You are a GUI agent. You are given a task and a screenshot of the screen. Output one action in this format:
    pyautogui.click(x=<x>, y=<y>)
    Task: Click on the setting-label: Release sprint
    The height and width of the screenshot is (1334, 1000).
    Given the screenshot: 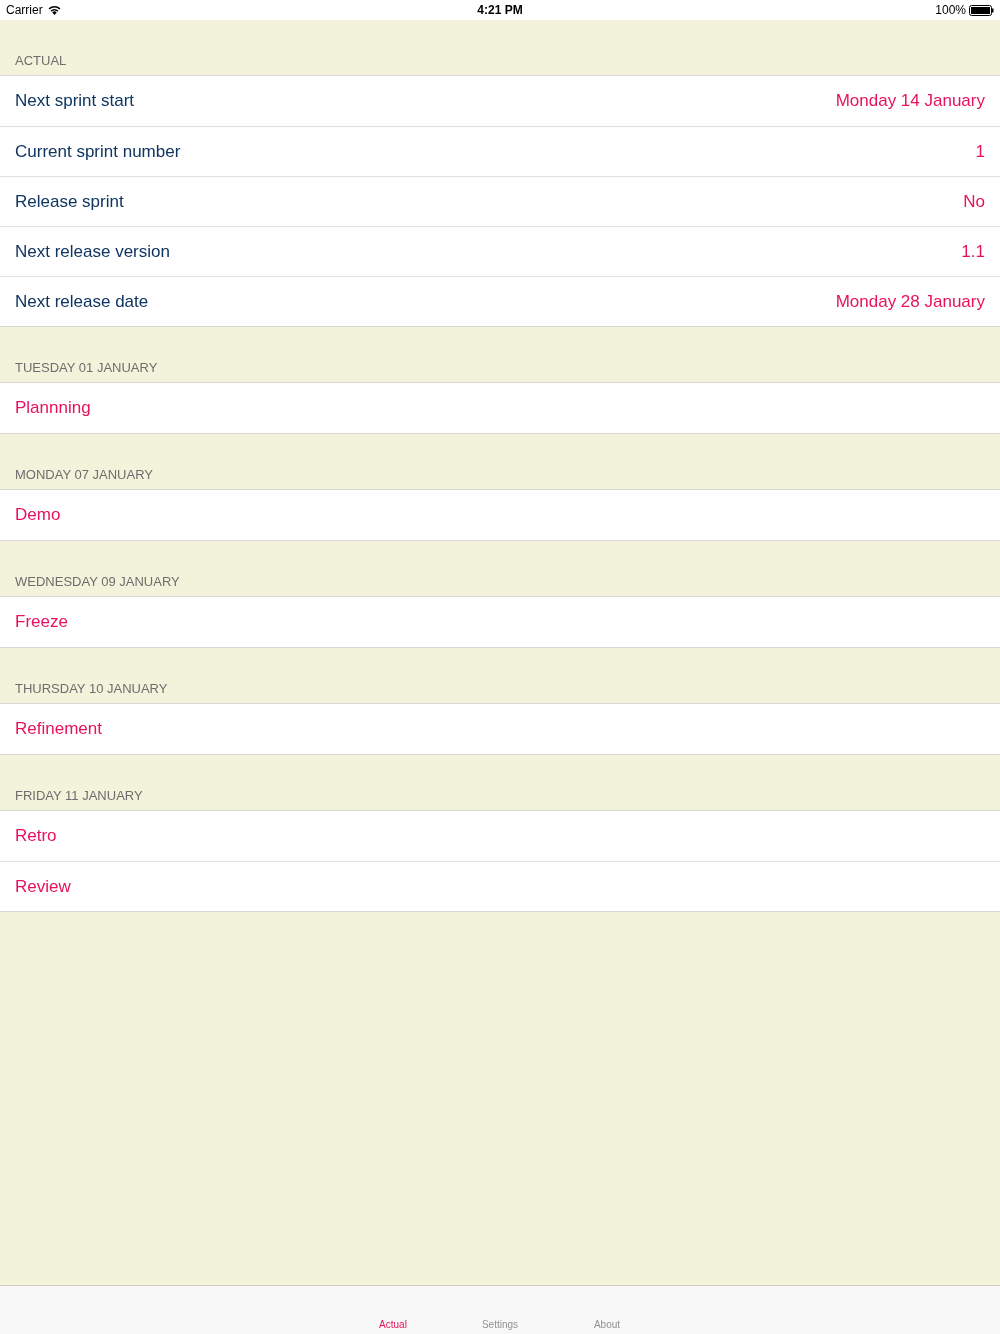 What is the action you would take?
    pyautogui.click(x=69, y=201)
    